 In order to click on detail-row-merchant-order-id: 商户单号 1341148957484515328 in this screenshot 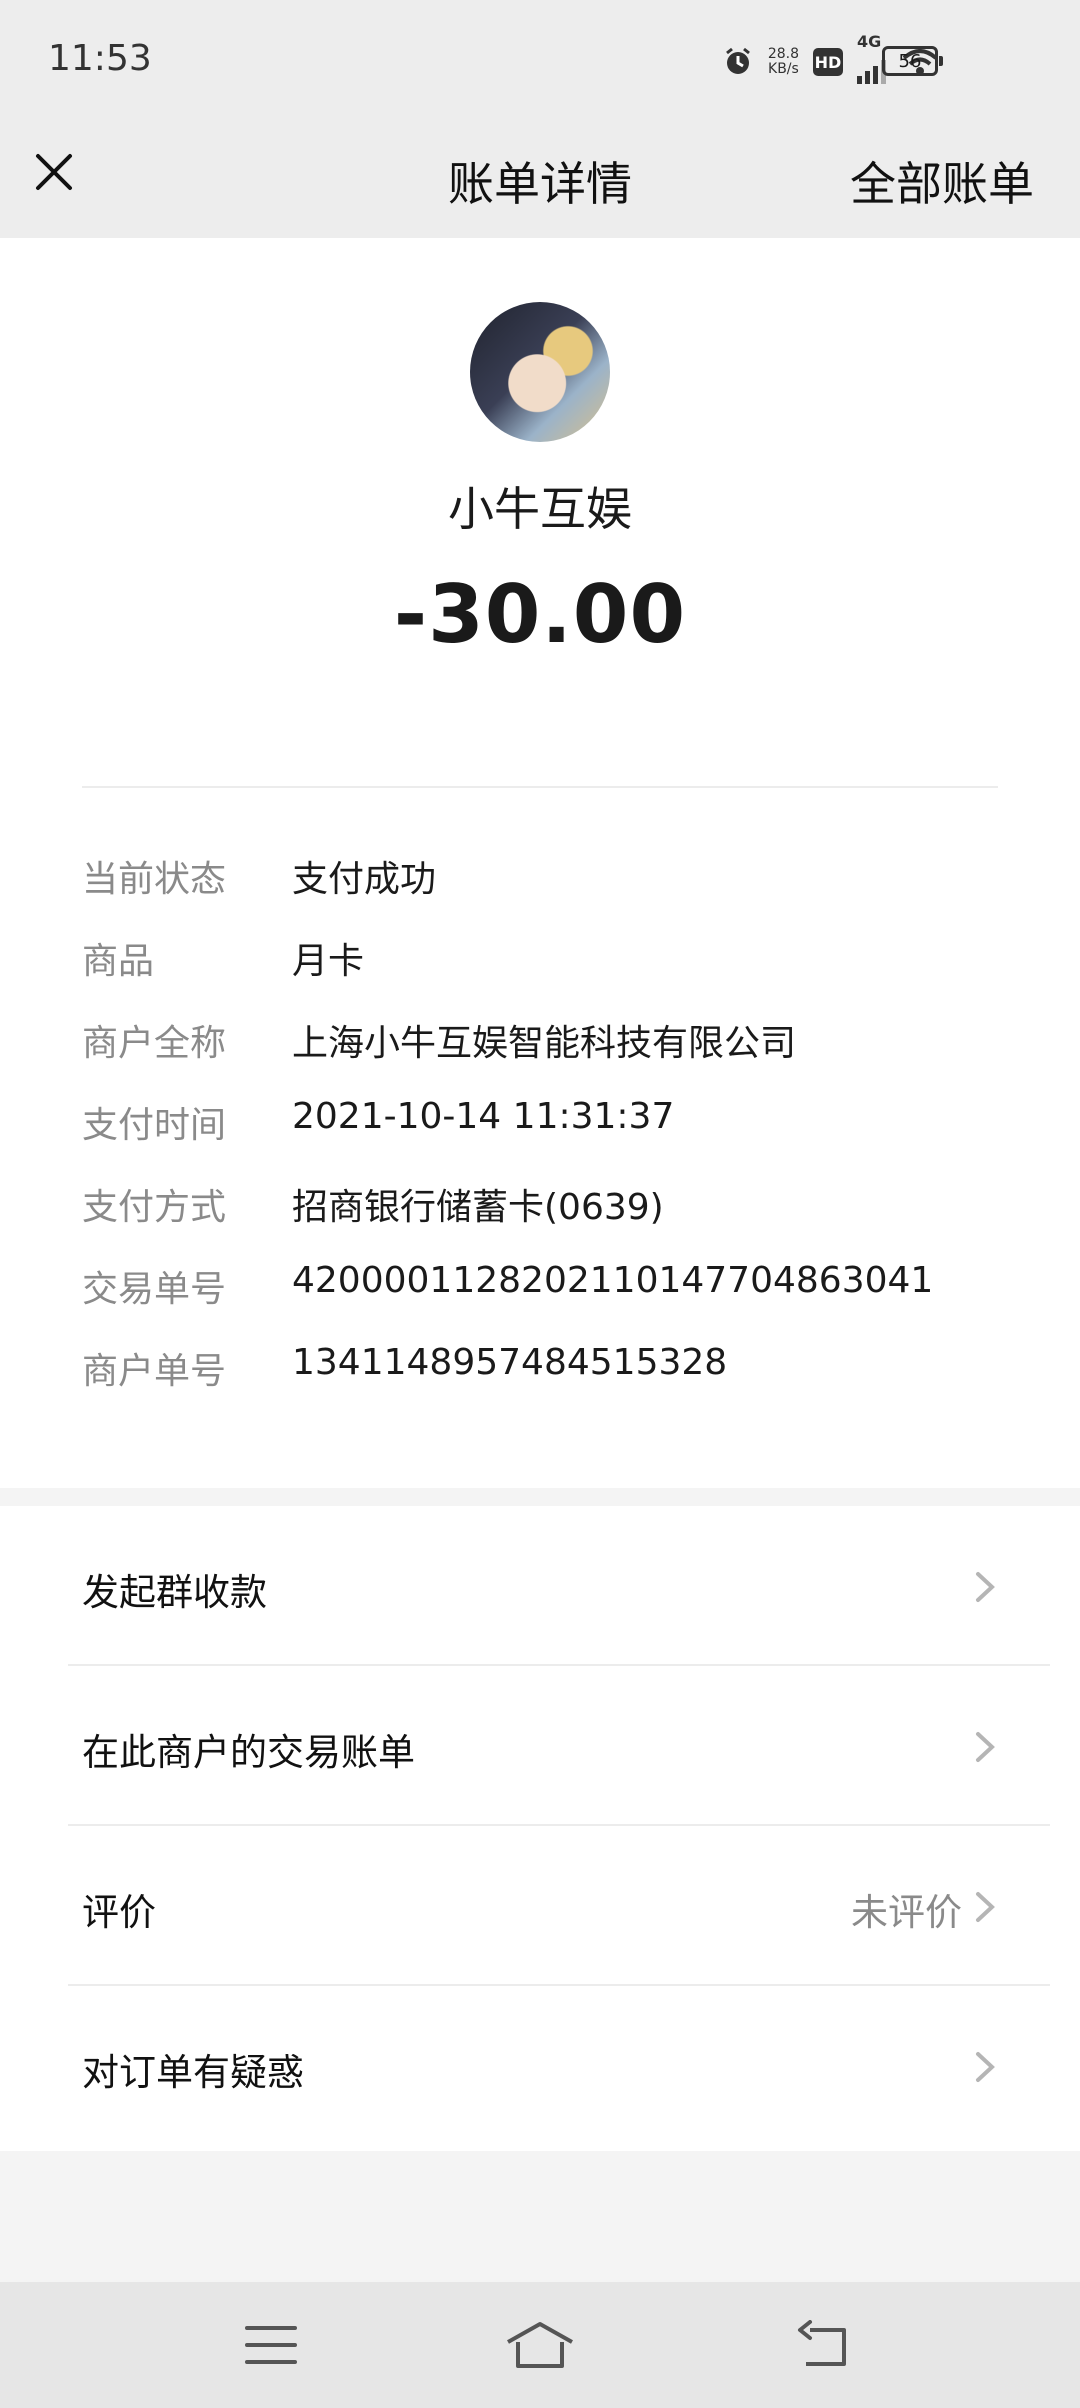, I will do `click(562, 1383)`.